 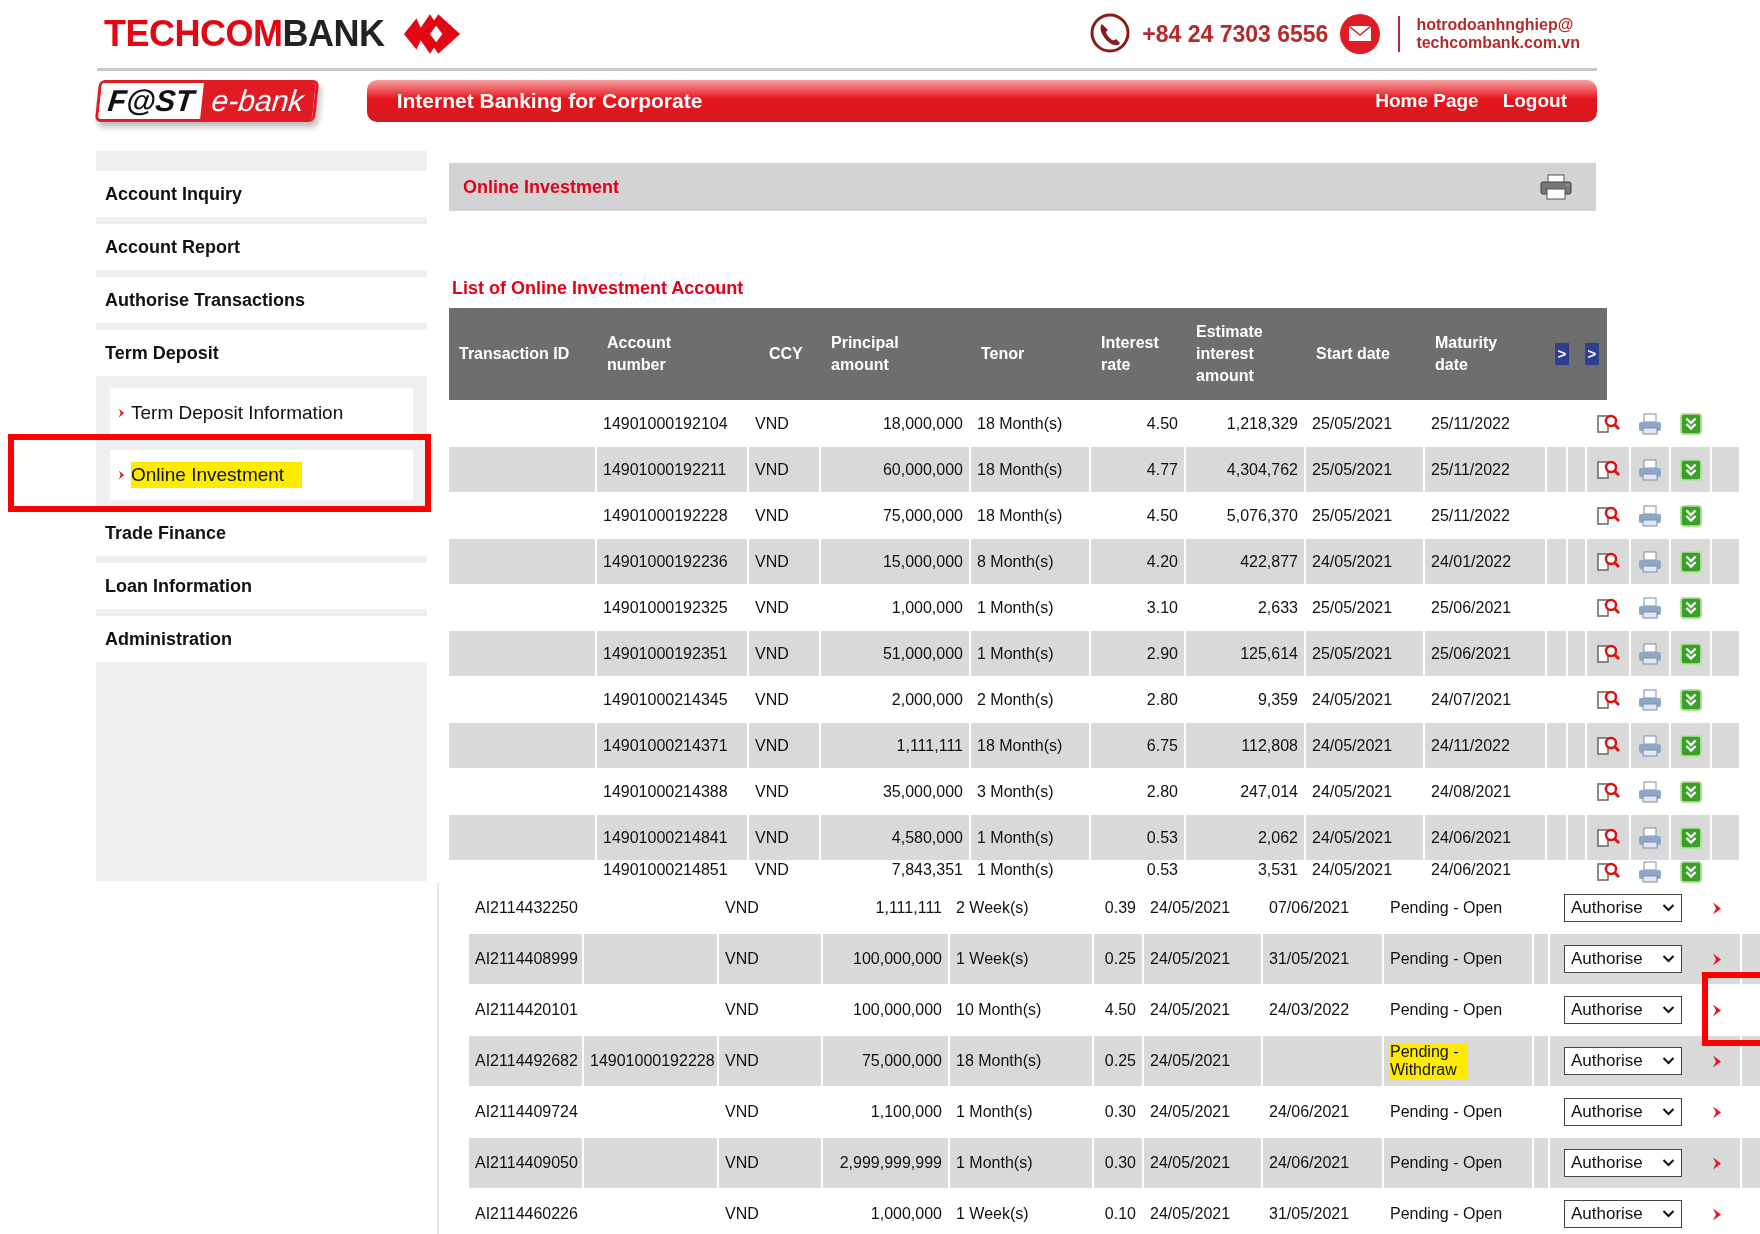 What do you see at coordinates (261, 533) in the screenshot?
I see `sidebar-item: Trade Finance` at bounding box center [261, 533].